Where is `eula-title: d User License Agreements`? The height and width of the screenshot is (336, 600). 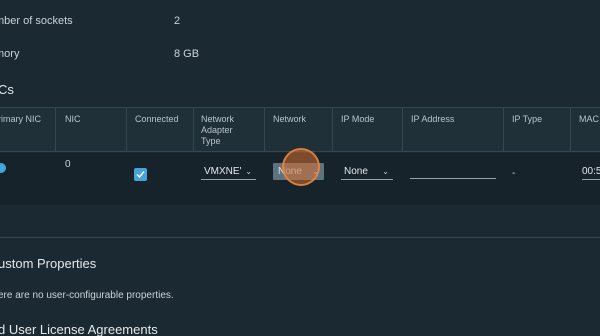 eula-title: d User License Agreements is located at coordinates (79, 329).